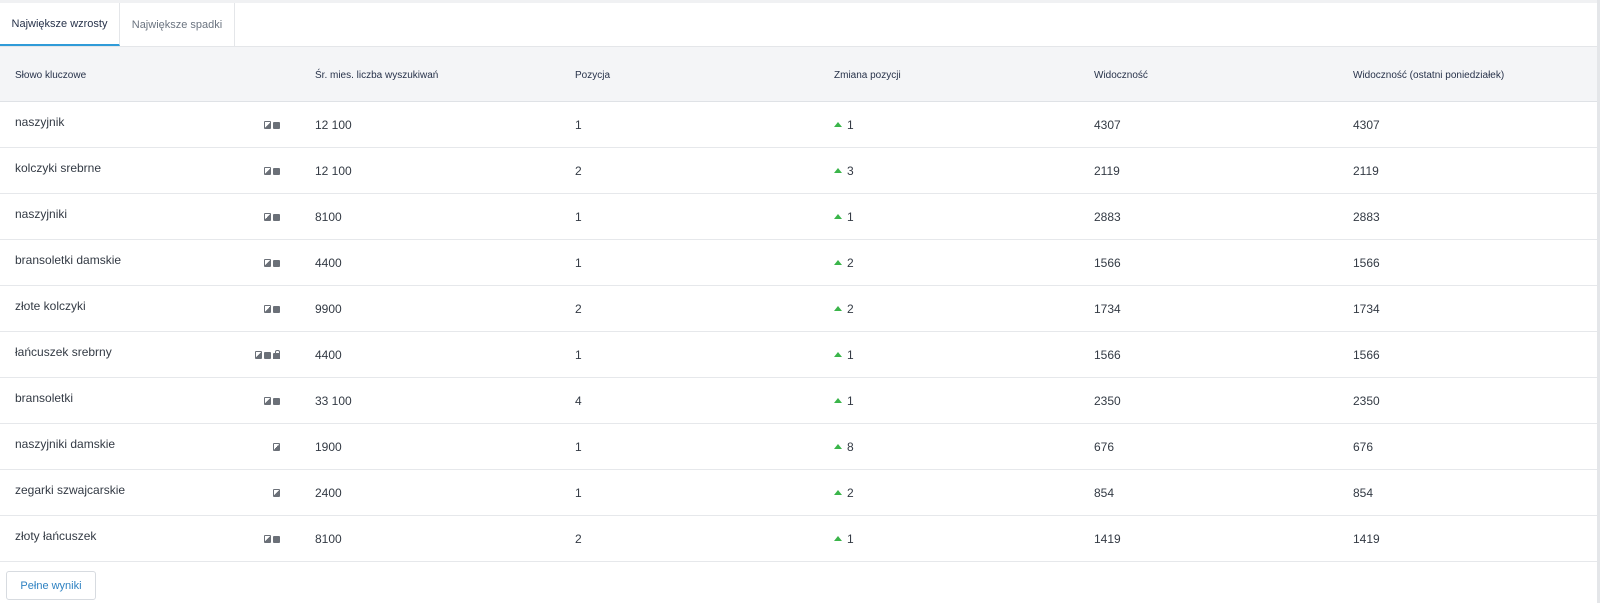 This screenshot has width=1600, height=603. Describe the element at coordinates (798, 355) in the screenshot. I see `table-row: łańcuszek srebrny 4400 1 1 1566 1566` at that location.